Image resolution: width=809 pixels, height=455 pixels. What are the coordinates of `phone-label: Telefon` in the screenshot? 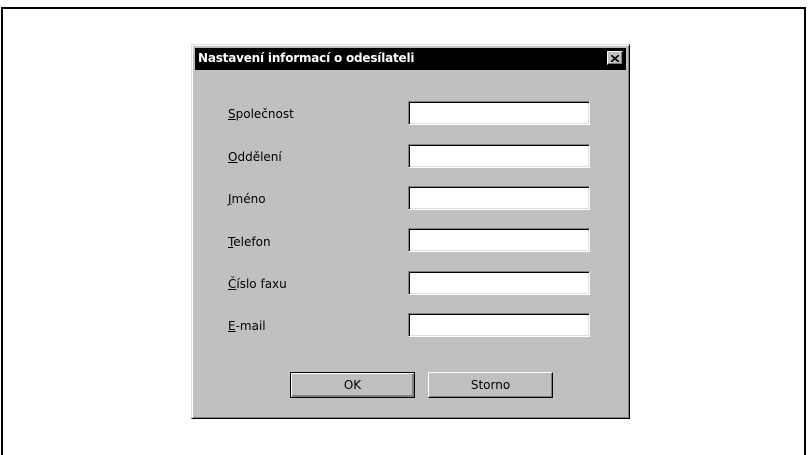 It's located at (249, 242).